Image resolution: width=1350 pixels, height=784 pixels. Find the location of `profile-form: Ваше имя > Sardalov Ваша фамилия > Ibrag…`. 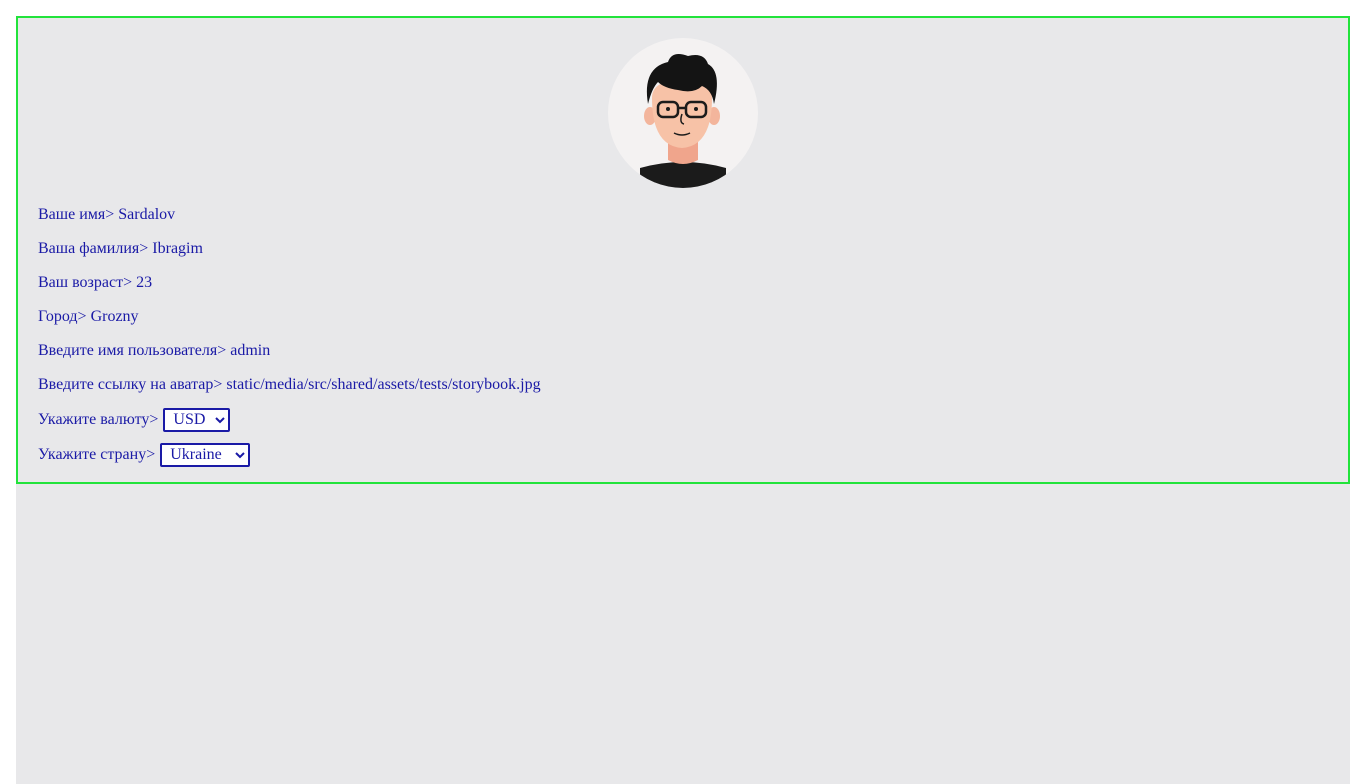

profile-form: Ваше имя > Sardalov Ваша фамилия > Ibrag… is located at coordinates (289, 335).